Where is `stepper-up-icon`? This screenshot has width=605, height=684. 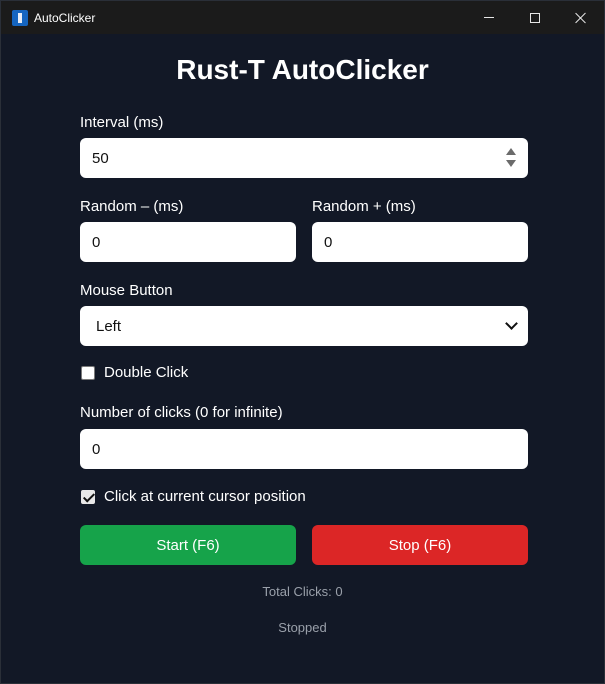
stepper-up-icon is located at coordinates (511, 151).